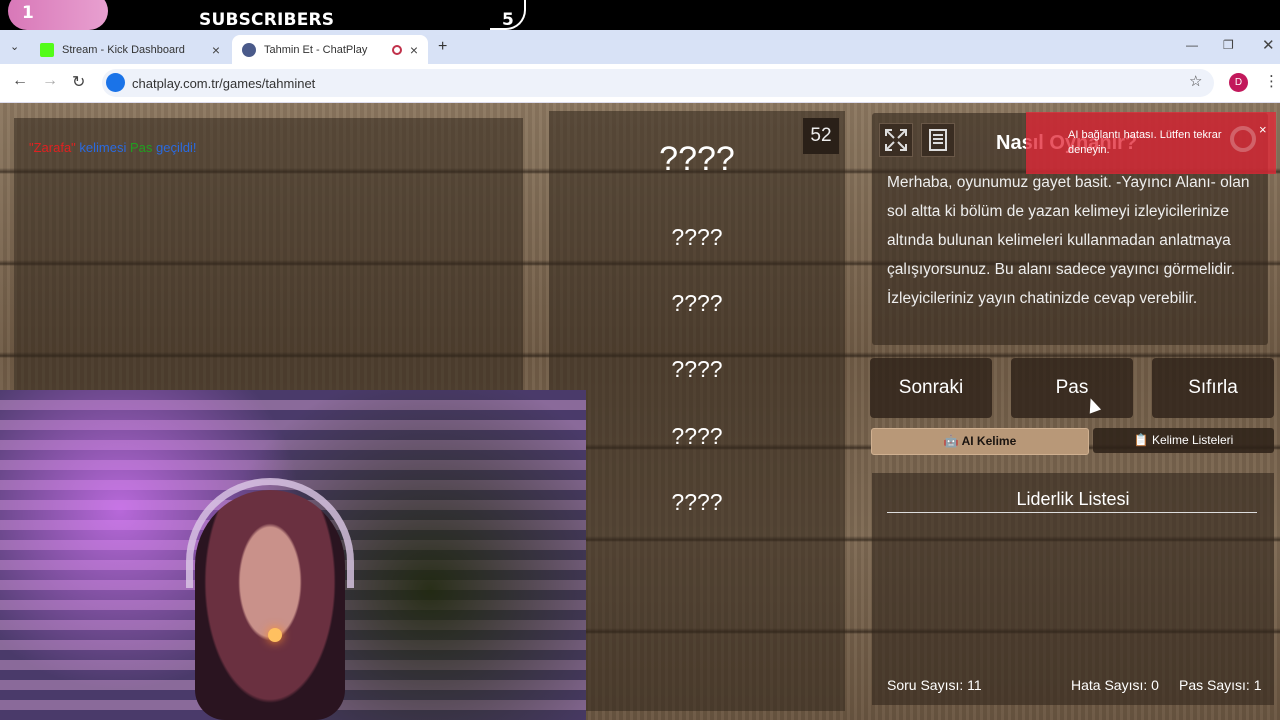 The image size is (1280, 720). What do you see at coordinates (980, 441) in the screenshot?
I see `ai-word-button: 🤖 AI Kelime` at bounding box center [980, 441].